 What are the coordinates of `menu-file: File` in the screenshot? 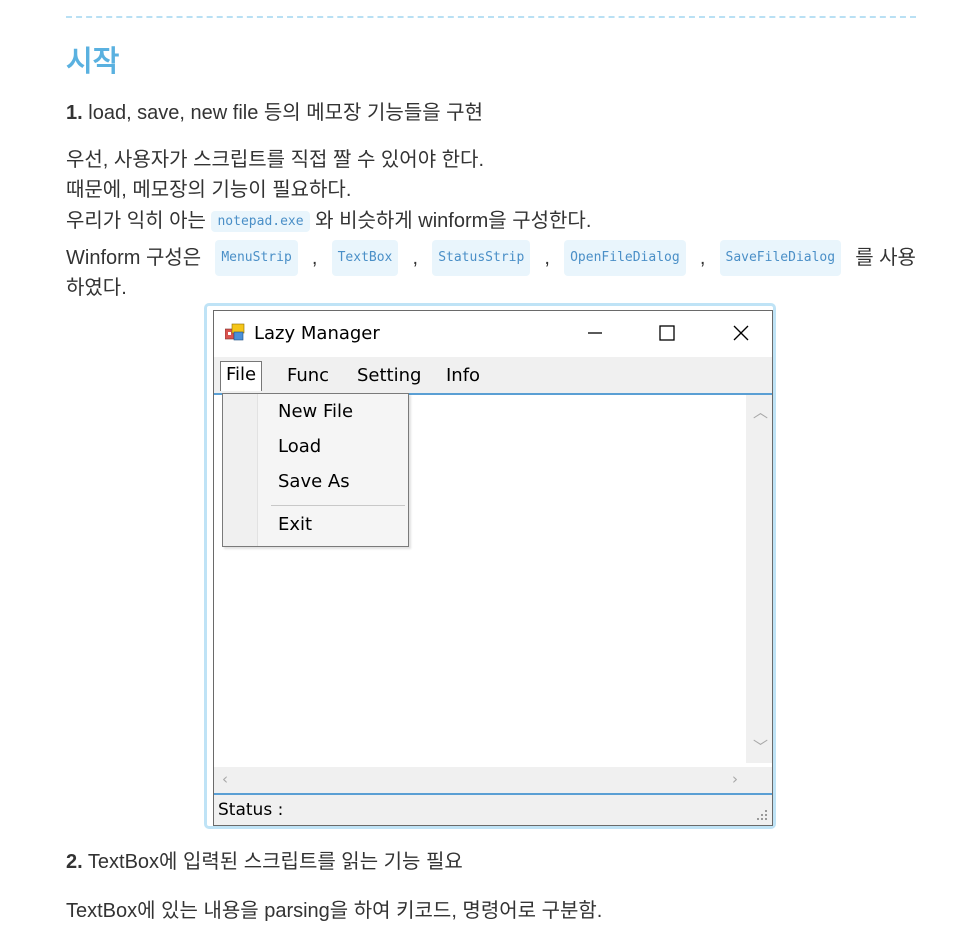 It's located at (241, 376).